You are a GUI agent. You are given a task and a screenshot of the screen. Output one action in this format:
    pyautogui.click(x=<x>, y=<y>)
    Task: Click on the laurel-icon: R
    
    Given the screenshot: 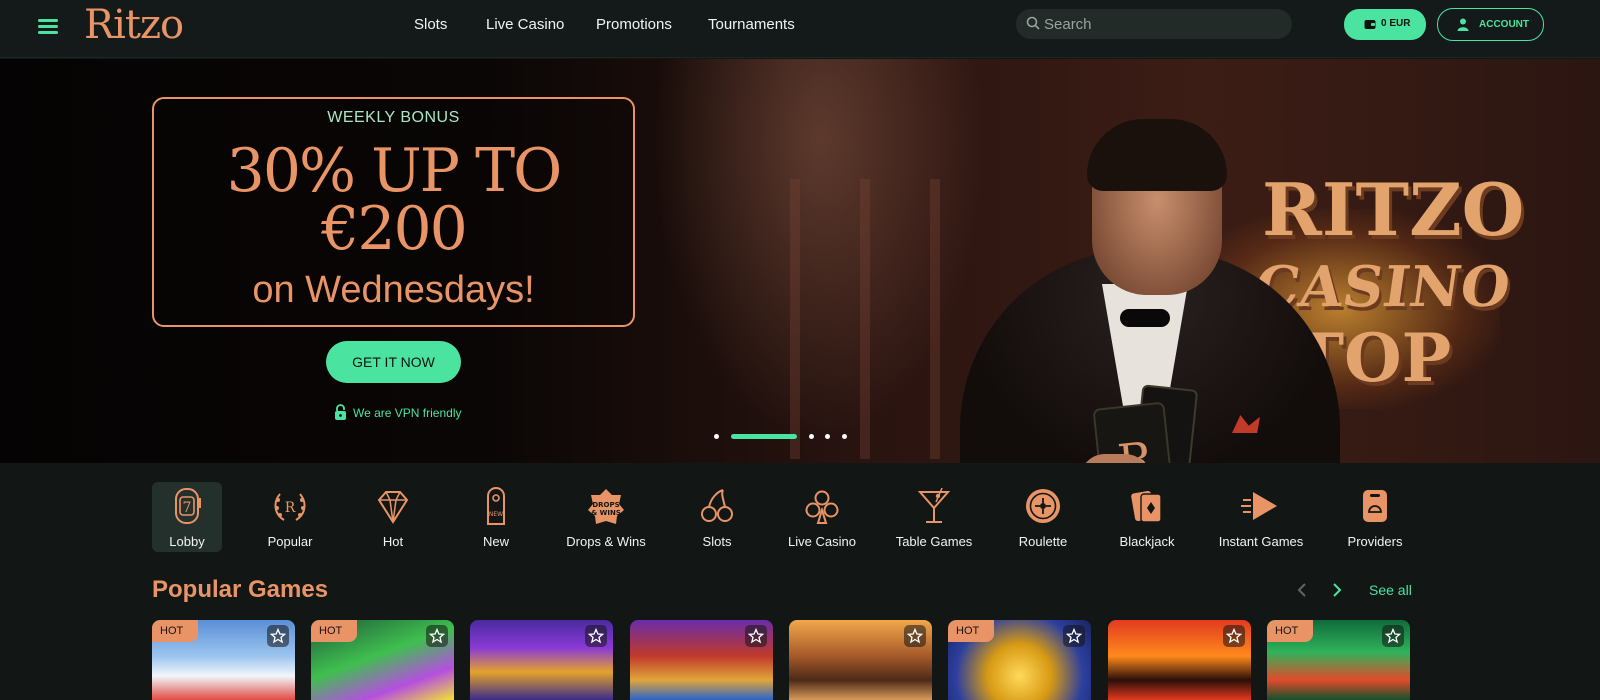 What is the action you would take?
    pyautogui.click(x=290, y=507)
    